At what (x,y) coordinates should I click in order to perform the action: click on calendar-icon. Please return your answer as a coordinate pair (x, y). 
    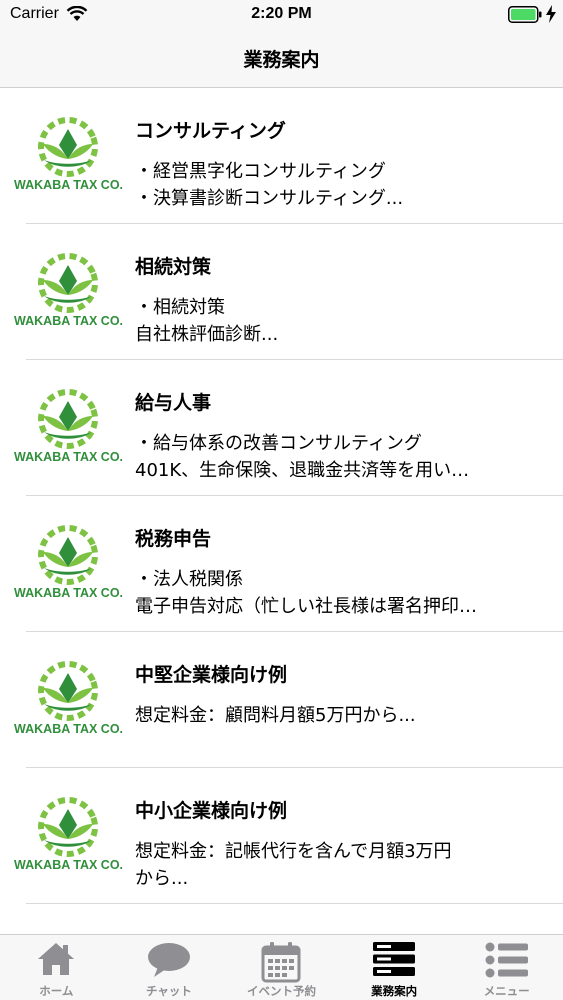
    Looking at the image, I should click on (281, 962).